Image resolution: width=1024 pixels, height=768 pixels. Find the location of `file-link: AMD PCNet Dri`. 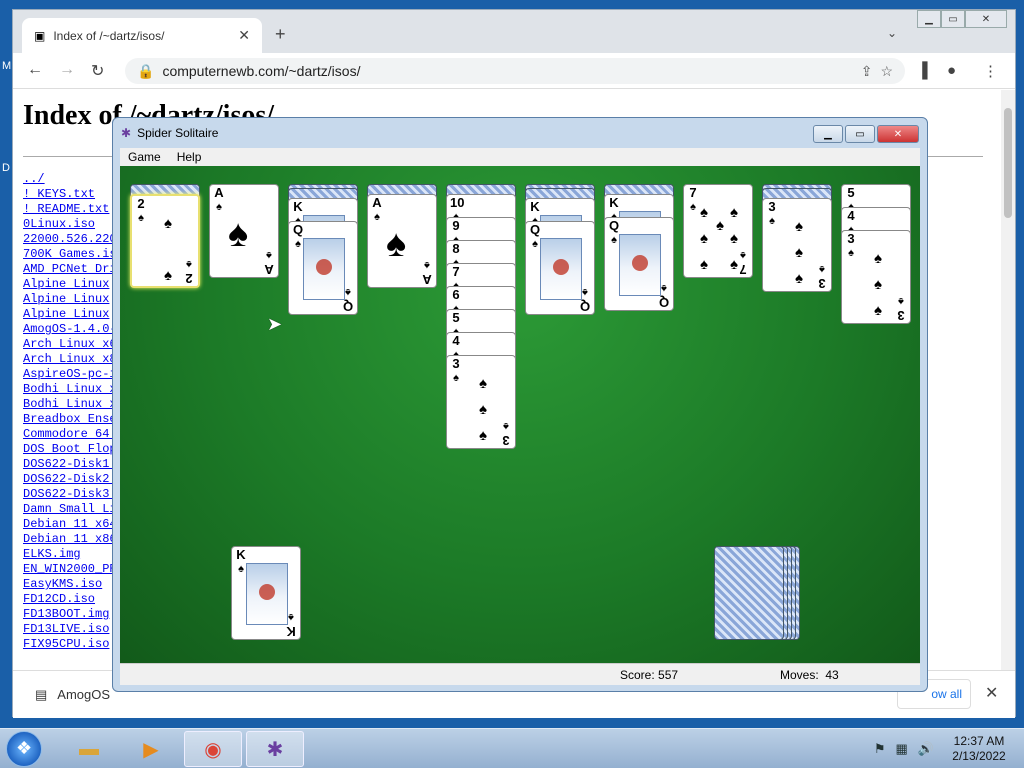

file-link: AMD PCNet Dri is located at coordinates (70, 269).